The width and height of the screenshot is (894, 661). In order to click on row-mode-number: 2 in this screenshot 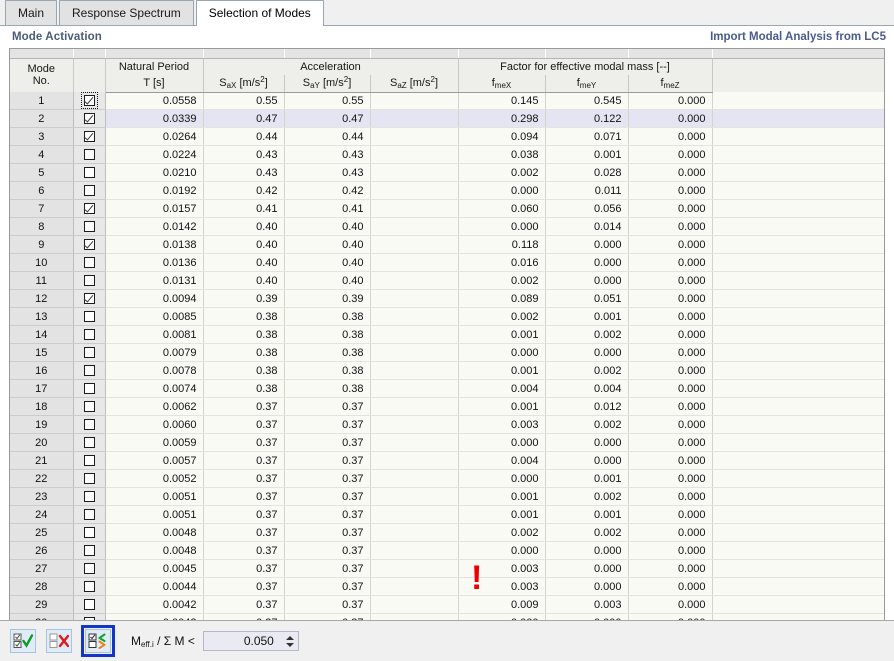, I will do `click(42, 118)`.